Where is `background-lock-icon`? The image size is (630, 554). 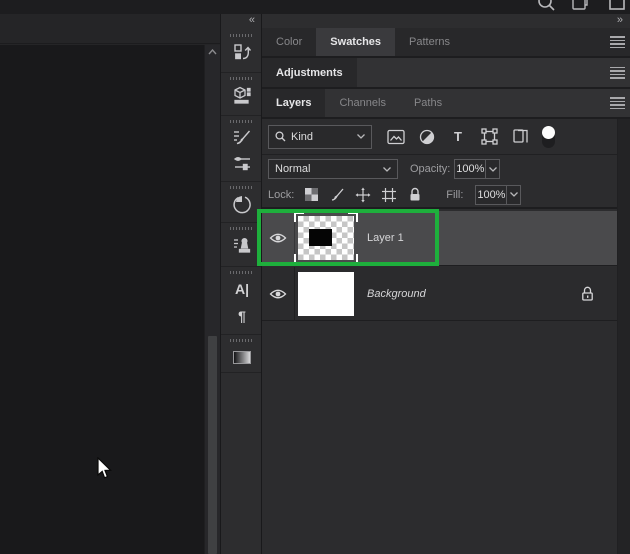
background-lock-icon is located at coordinates (587, 293).